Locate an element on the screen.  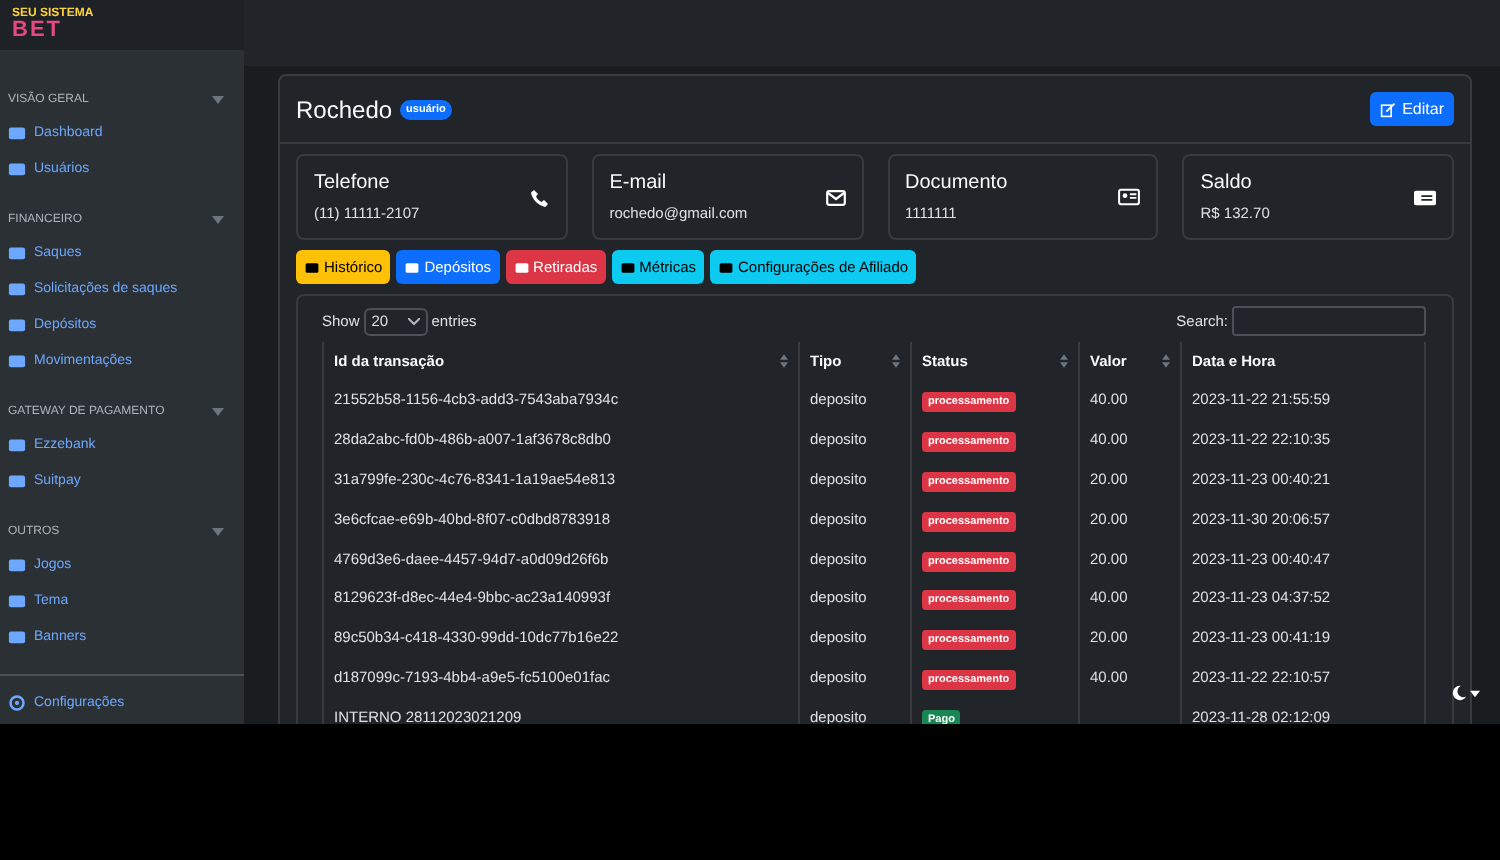
info-title: E-mail is located at coordinates (639, 183).